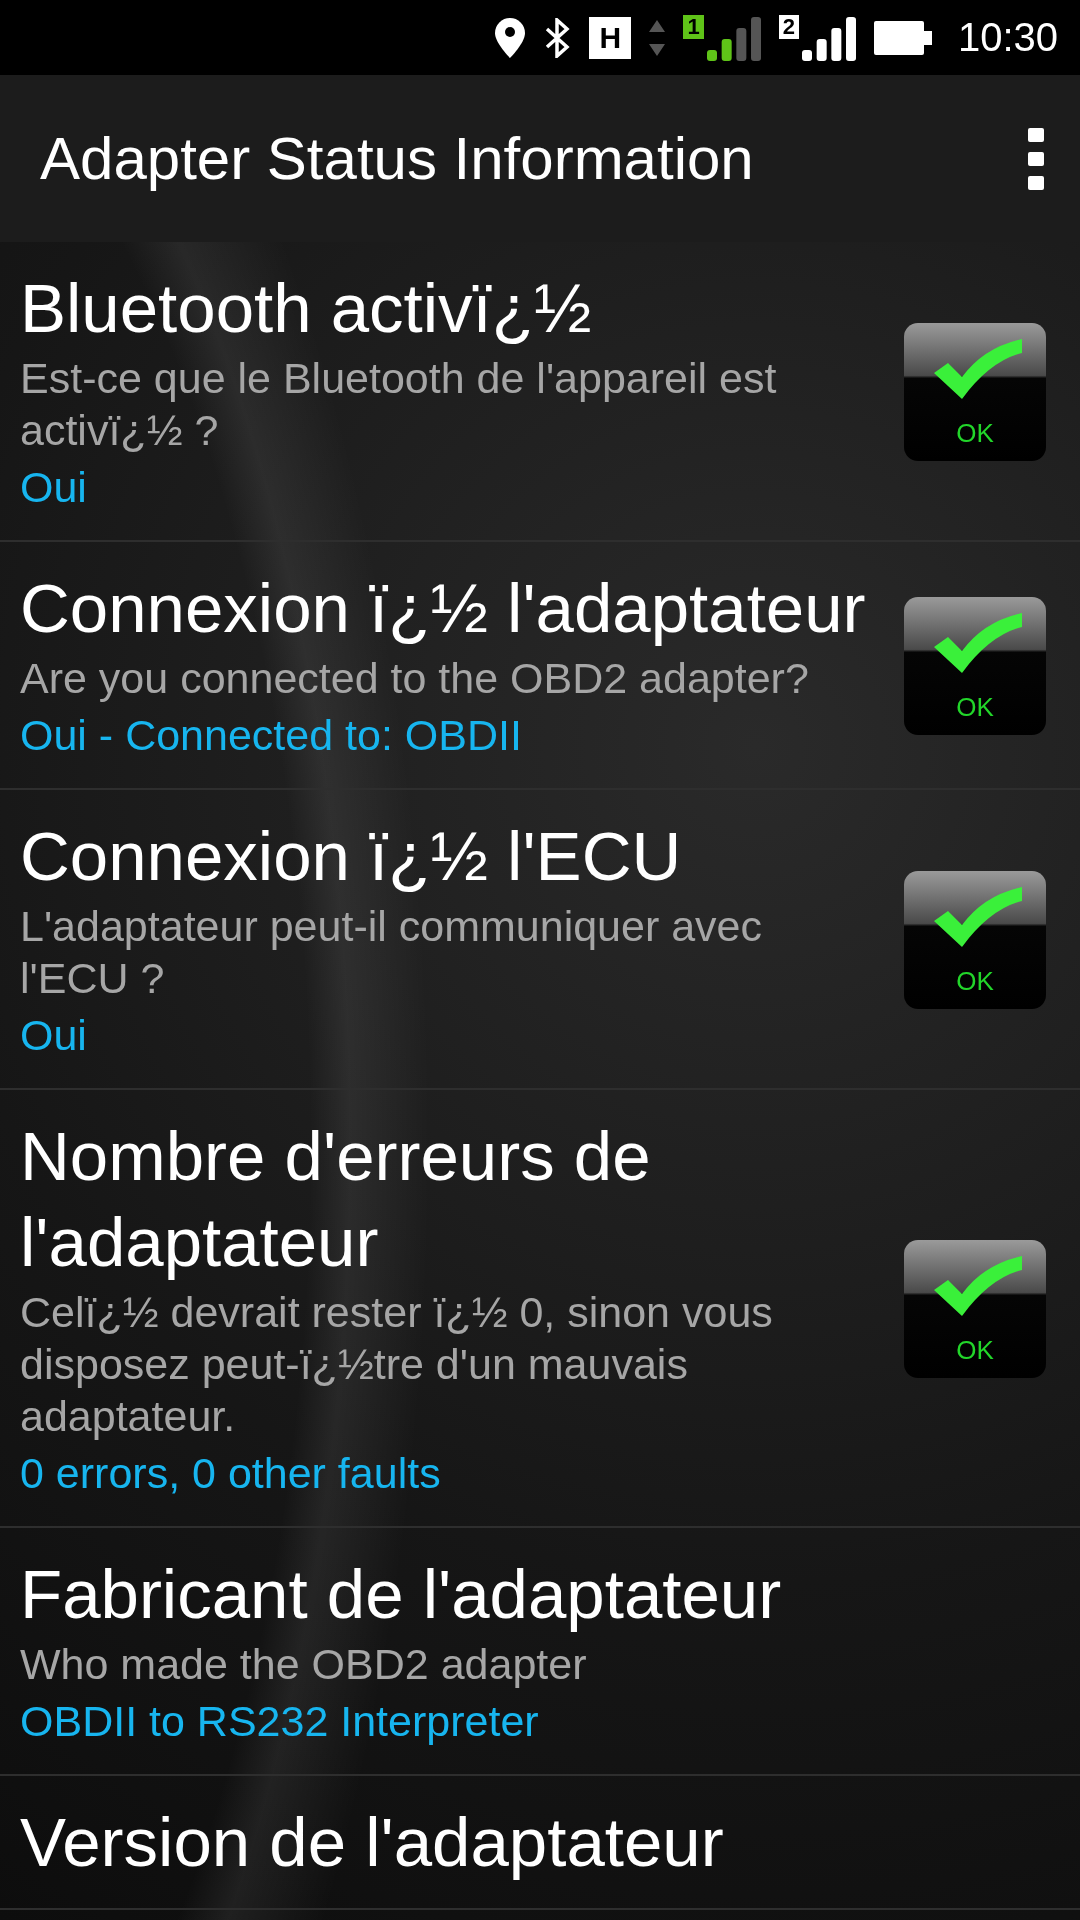 The height and width of the screenshot is (1920, 1080). Describe the element at coordinates (1036, 158) in the screenshot. I see `overflow-menu-icon` at that location.